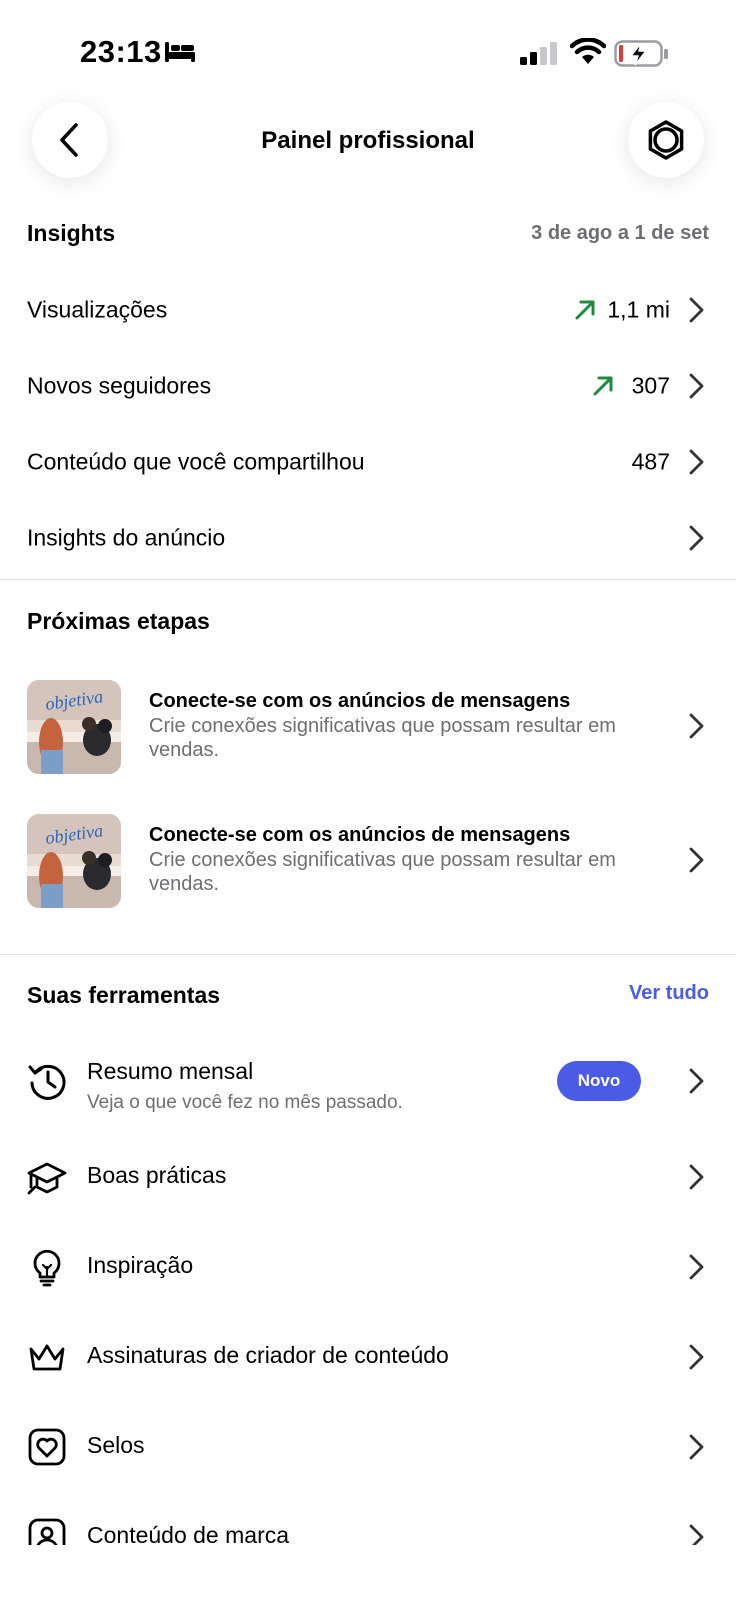 The image size is (736, 1600). Describe the element at coordinates (368, 538) in the screenshot. I see `insights-row-ad-insights: Insights do anúncio` at that location.